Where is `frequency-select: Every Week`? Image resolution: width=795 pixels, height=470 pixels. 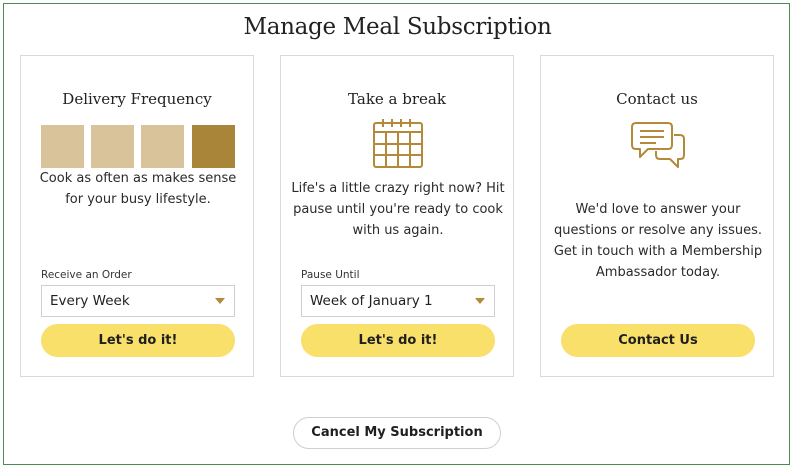 frequency-select: Every Week is located at coordinates (138, 301).